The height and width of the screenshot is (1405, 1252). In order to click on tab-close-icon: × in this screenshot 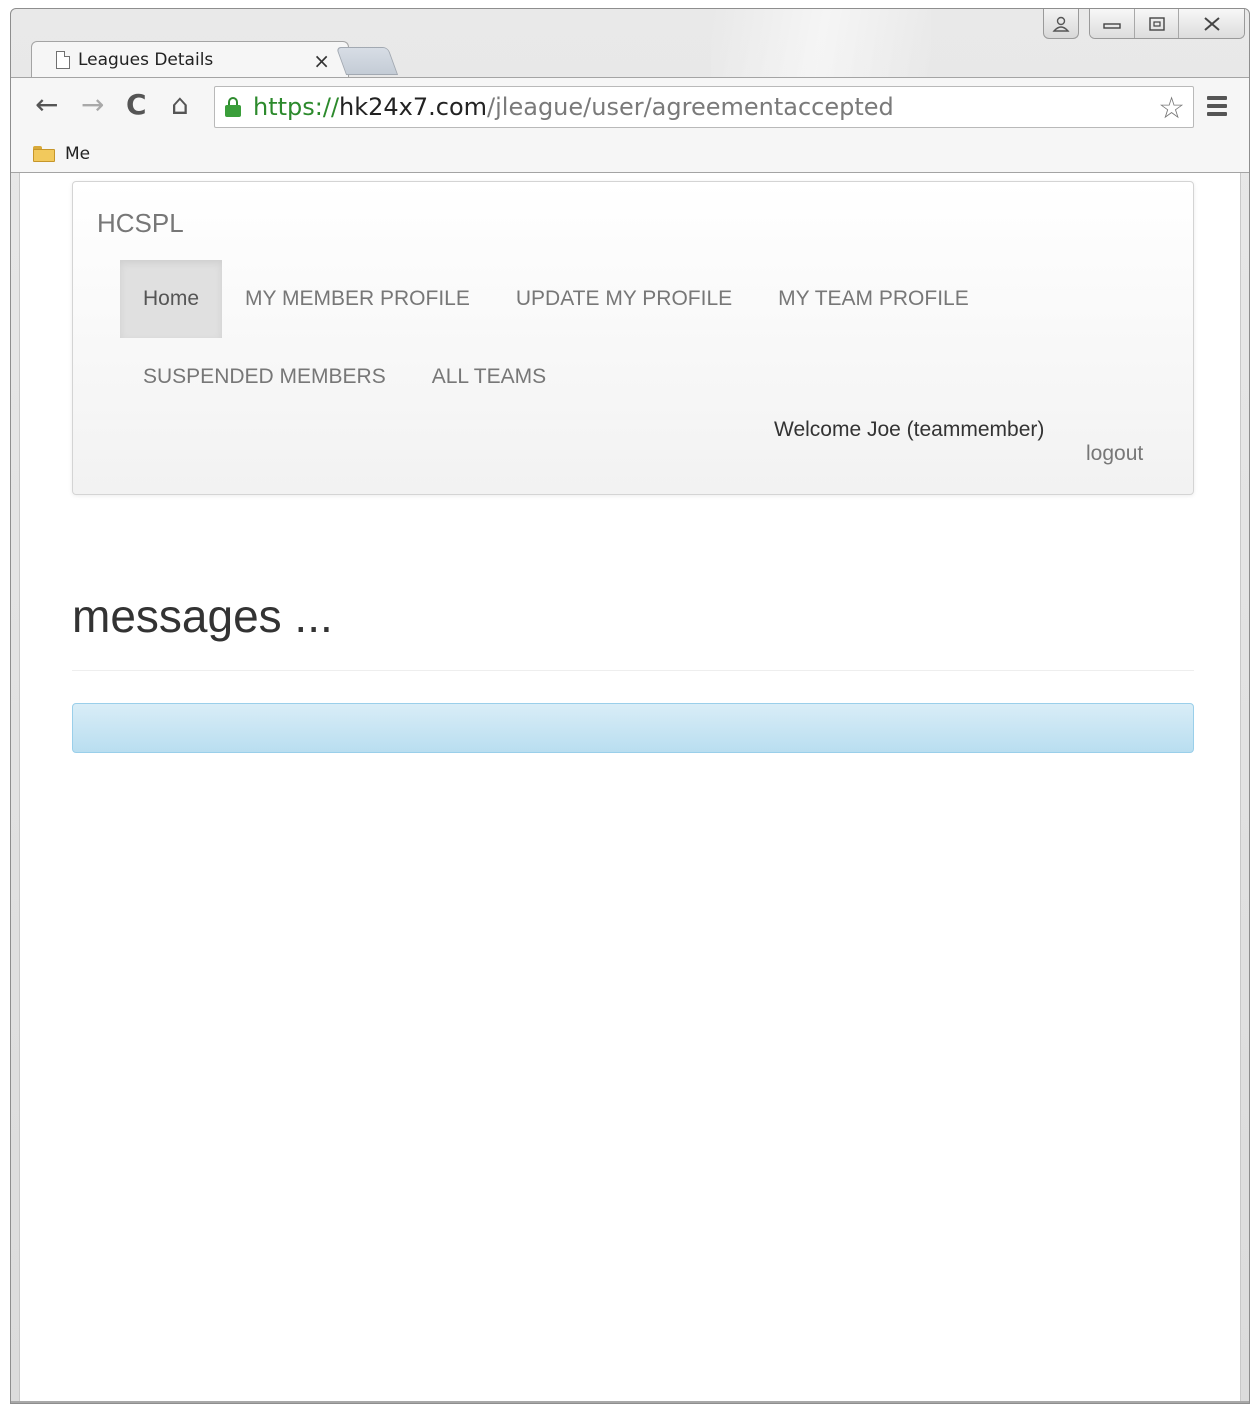, I will do `click(321, 61)`.